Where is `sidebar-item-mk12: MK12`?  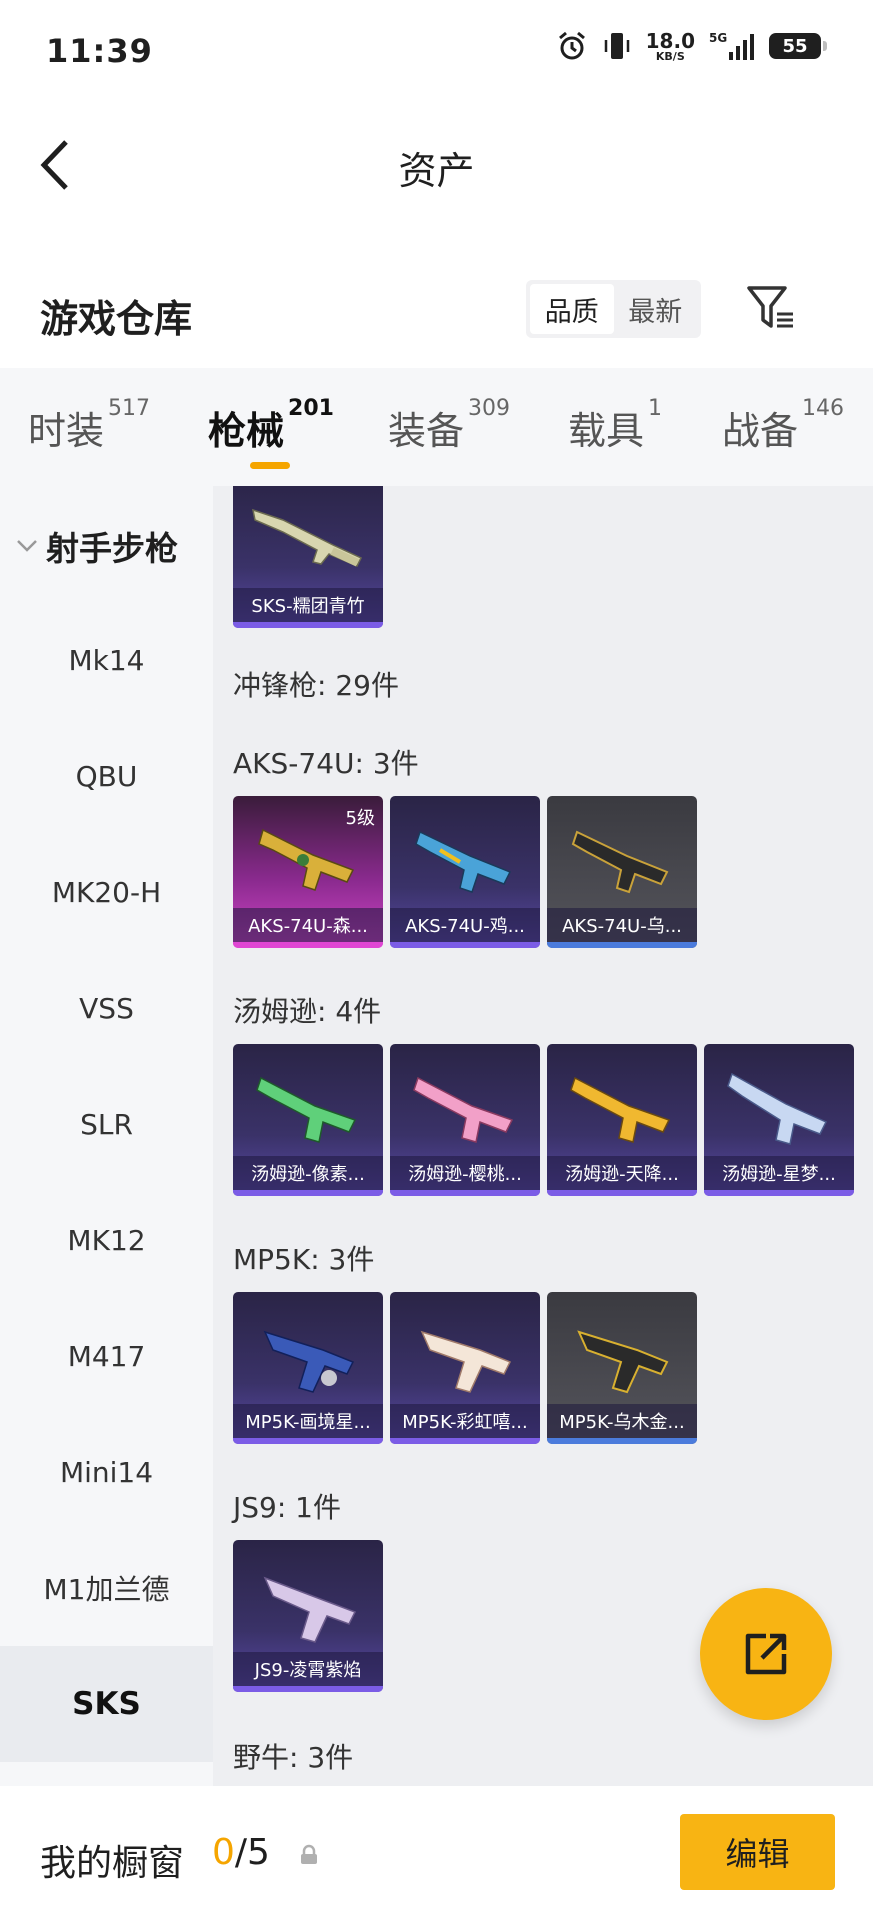 sidebar-item-mk12: MK12 is located at coordinates (106, 1240).